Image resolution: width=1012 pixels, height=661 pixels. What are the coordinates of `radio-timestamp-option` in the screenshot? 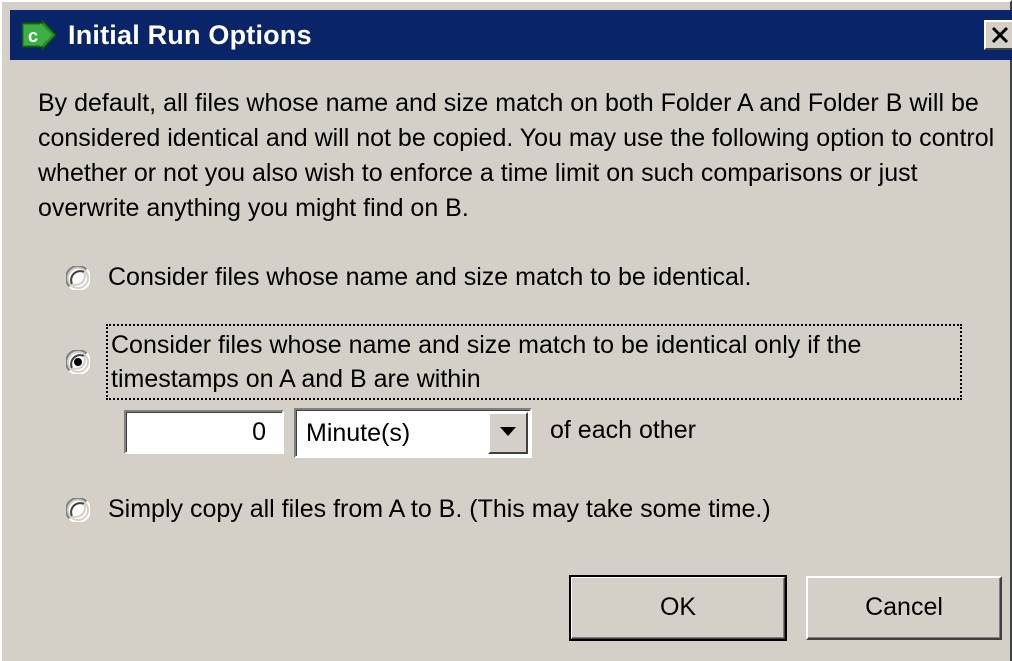 It's located at (78, 362).